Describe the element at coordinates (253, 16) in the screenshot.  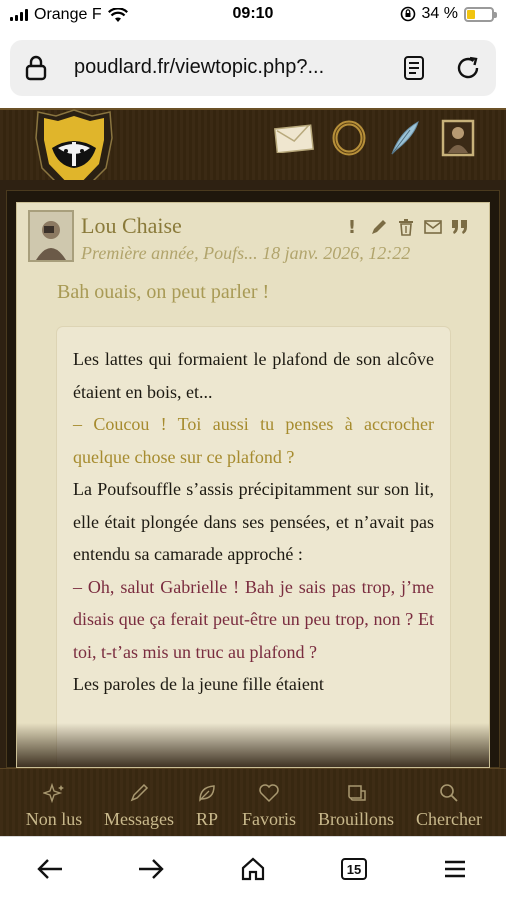
I see `status-bar: Orange F 09:10 34 %` at that location.